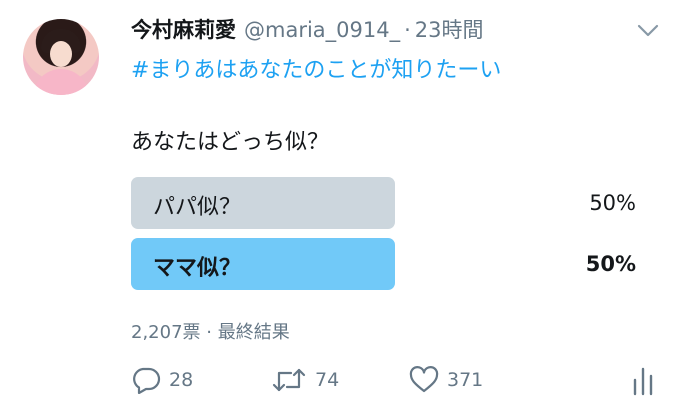 This screenshot has height=415, width=680. Describe the element at coordinates (446, 380) in the screenshot. I see `like-button: 371` at that location.